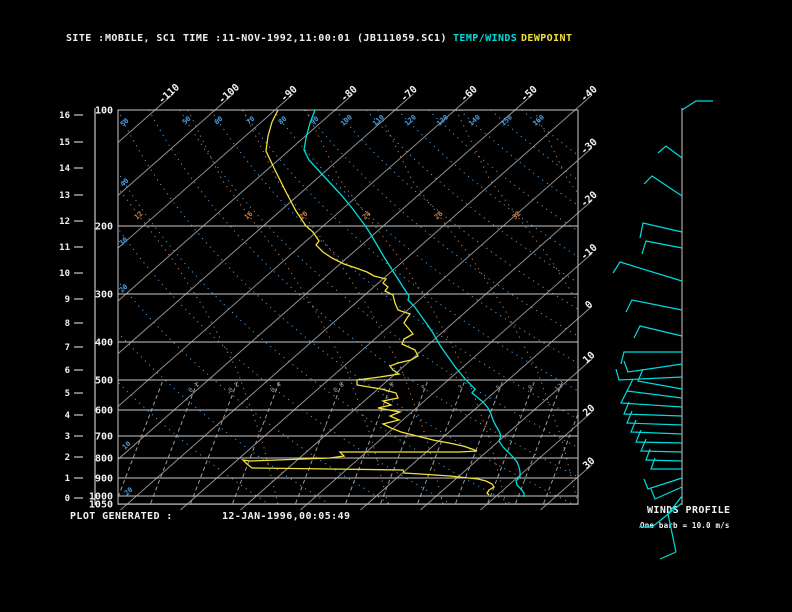 This screenshot has width=792, height=612. I want to click on height-label: 5, so click(67, 394).